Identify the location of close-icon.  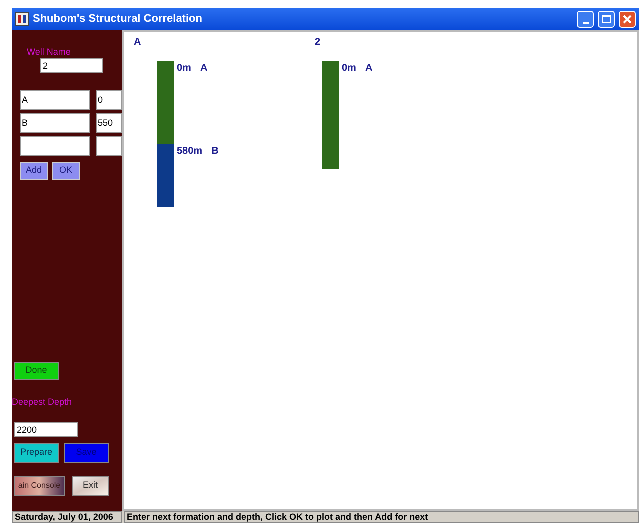
(627, 19).